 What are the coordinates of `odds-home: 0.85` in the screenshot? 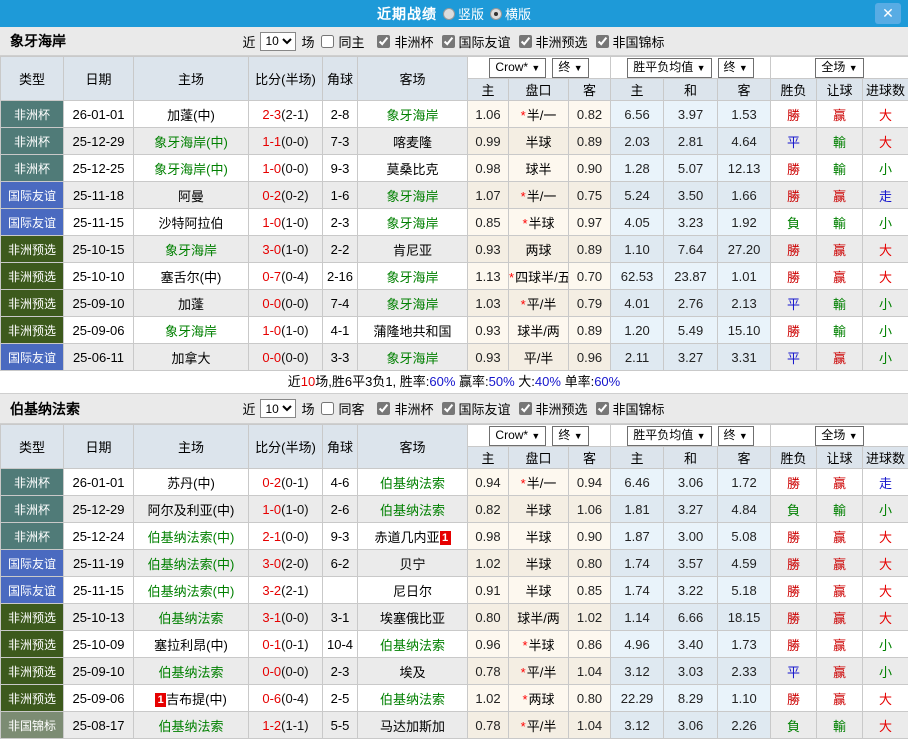 It's located at (488, 222).